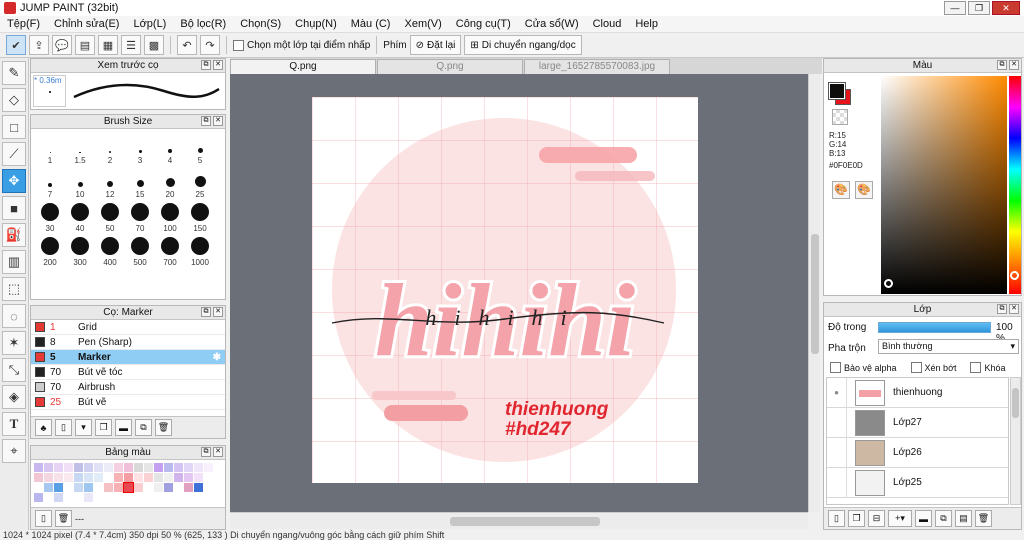 The image size is (1024, 540). Describe the element at coordinates (863, 367) in the screenshot. I see `protect-alpha-checkbox: Bảo vệ alpha` at that location.